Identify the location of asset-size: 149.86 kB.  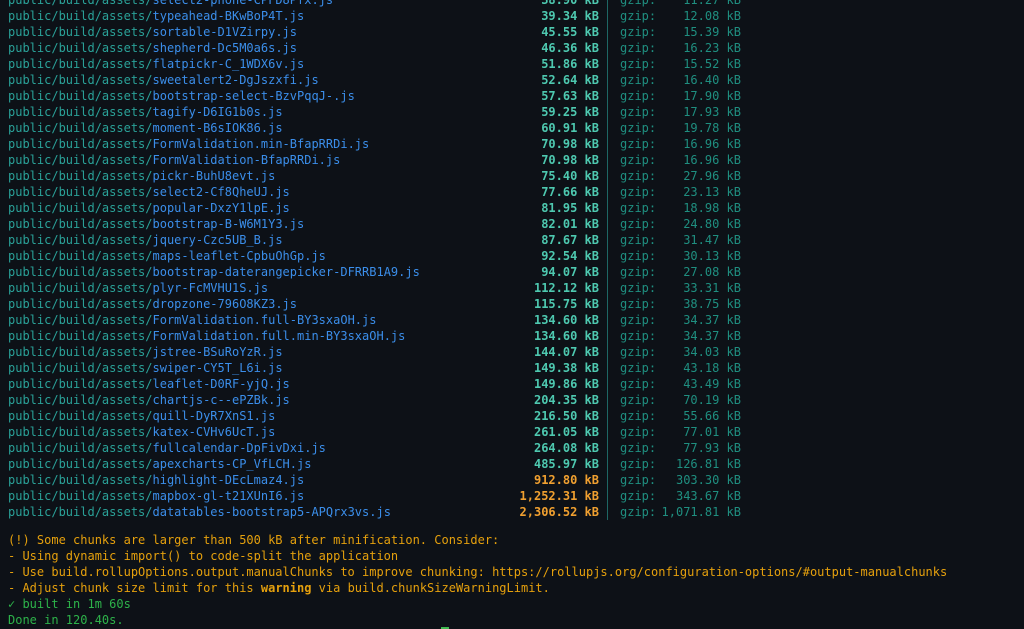
(566, 384).